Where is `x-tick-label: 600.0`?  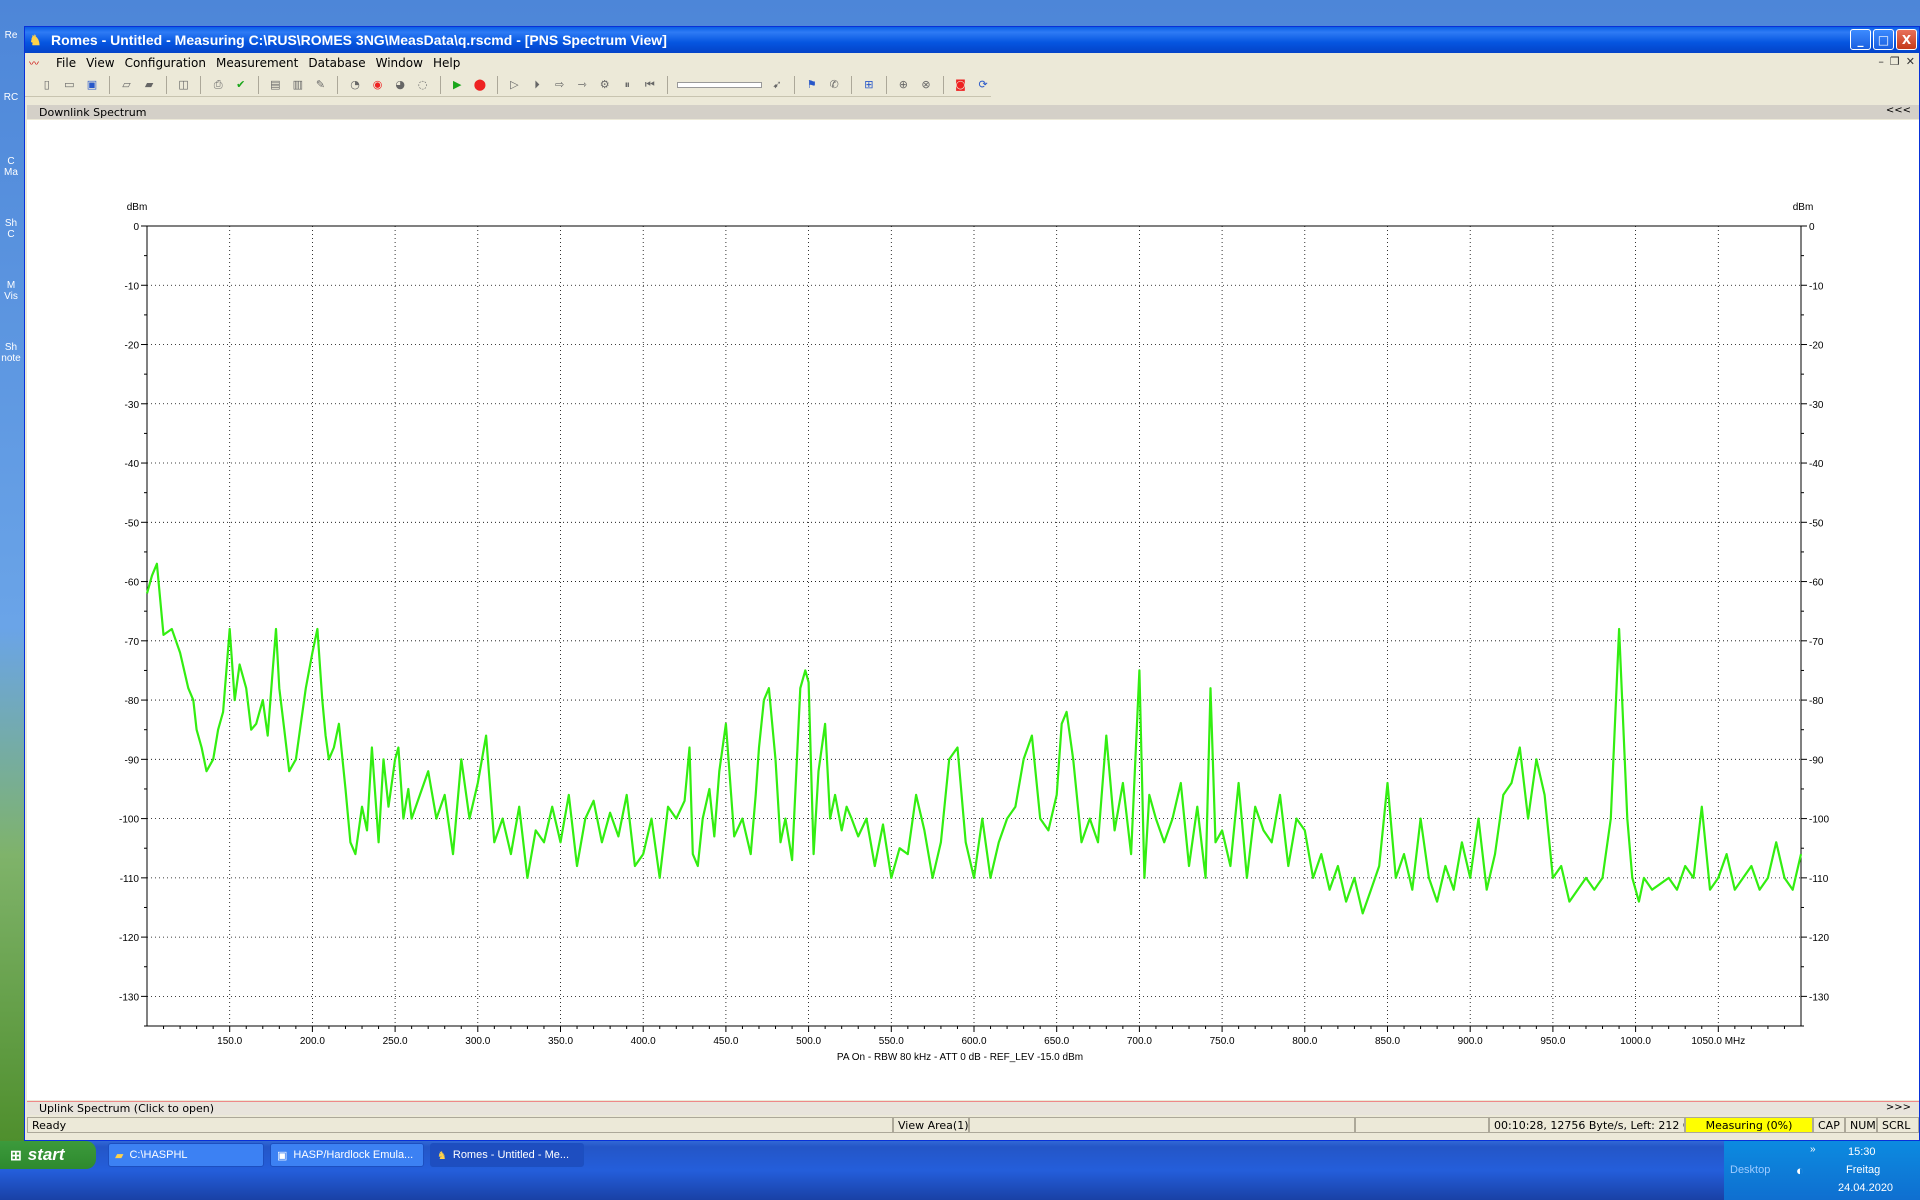
x-tick-label: 600.0 is located at coordinates (973, 1041).